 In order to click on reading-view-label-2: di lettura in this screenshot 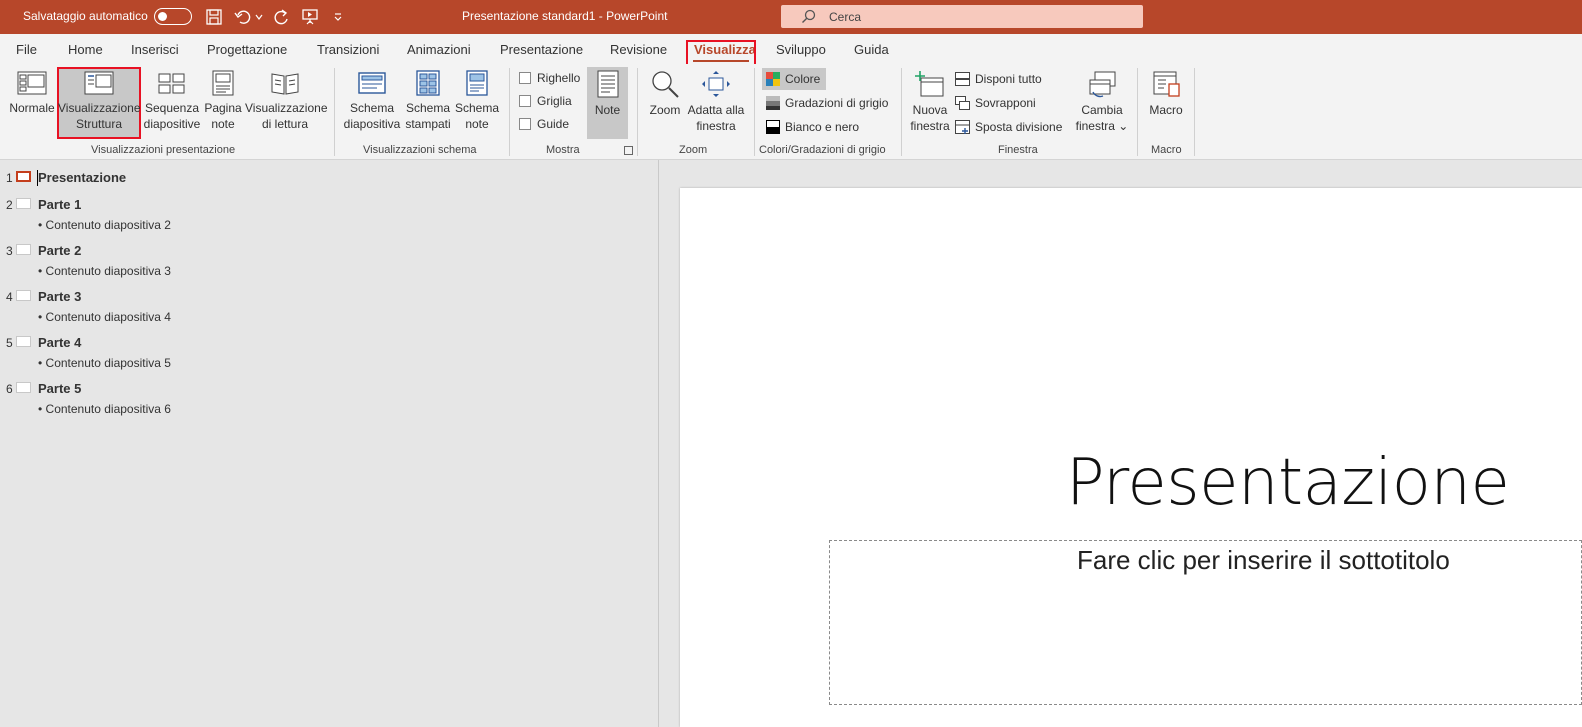, I will do `click(285, 124)`.